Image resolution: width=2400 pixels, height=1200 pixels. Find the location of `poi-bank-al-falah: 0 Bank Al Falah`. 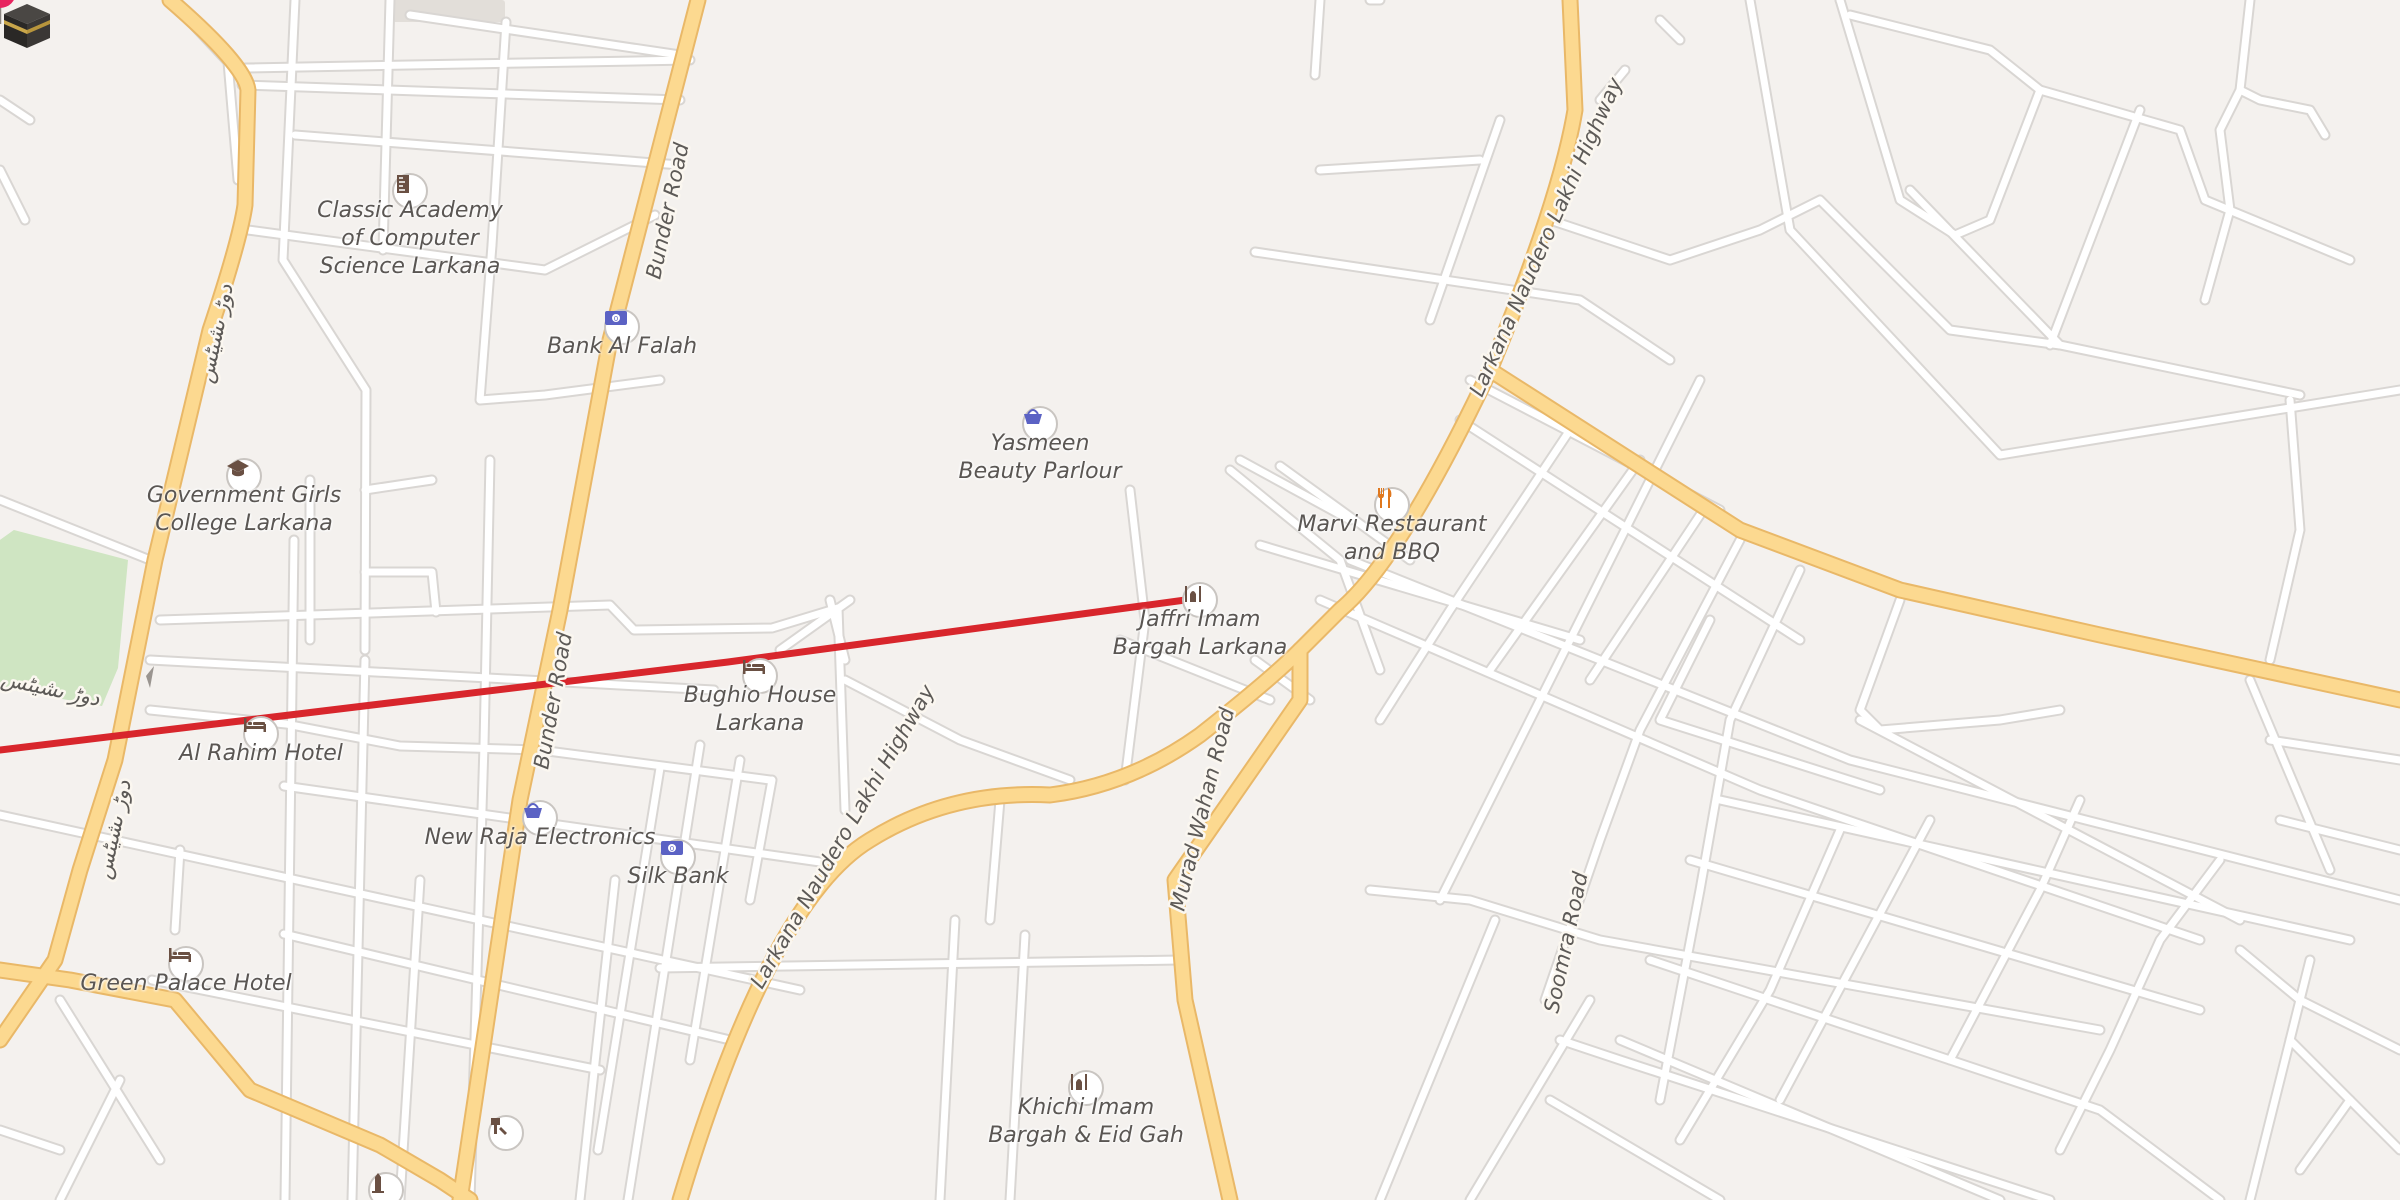

poi-bank-al-falah: 0 Bank Al Falah is located at coordinates (622, 334).